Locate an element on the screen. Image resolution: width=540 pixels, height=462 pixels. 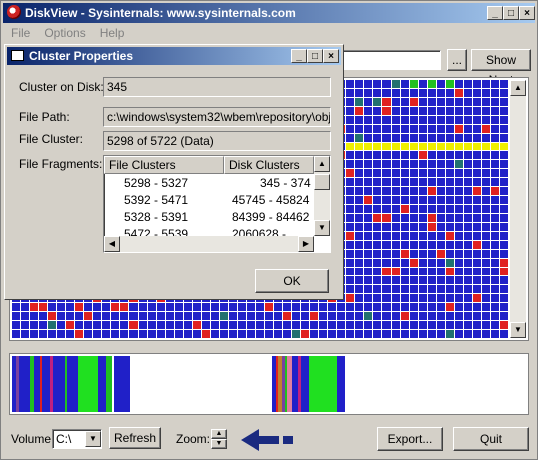
menu-help: Help is located at coordinates (112, 33).